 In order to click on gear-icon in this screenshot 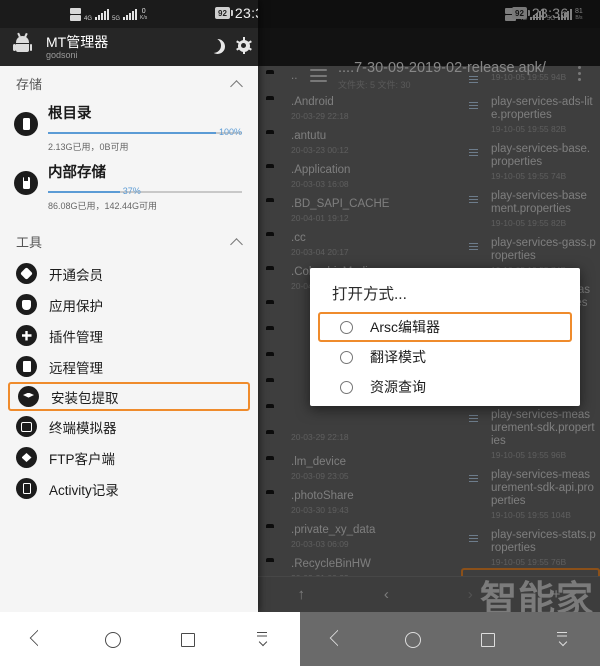, I will do `click(243, 45)`.